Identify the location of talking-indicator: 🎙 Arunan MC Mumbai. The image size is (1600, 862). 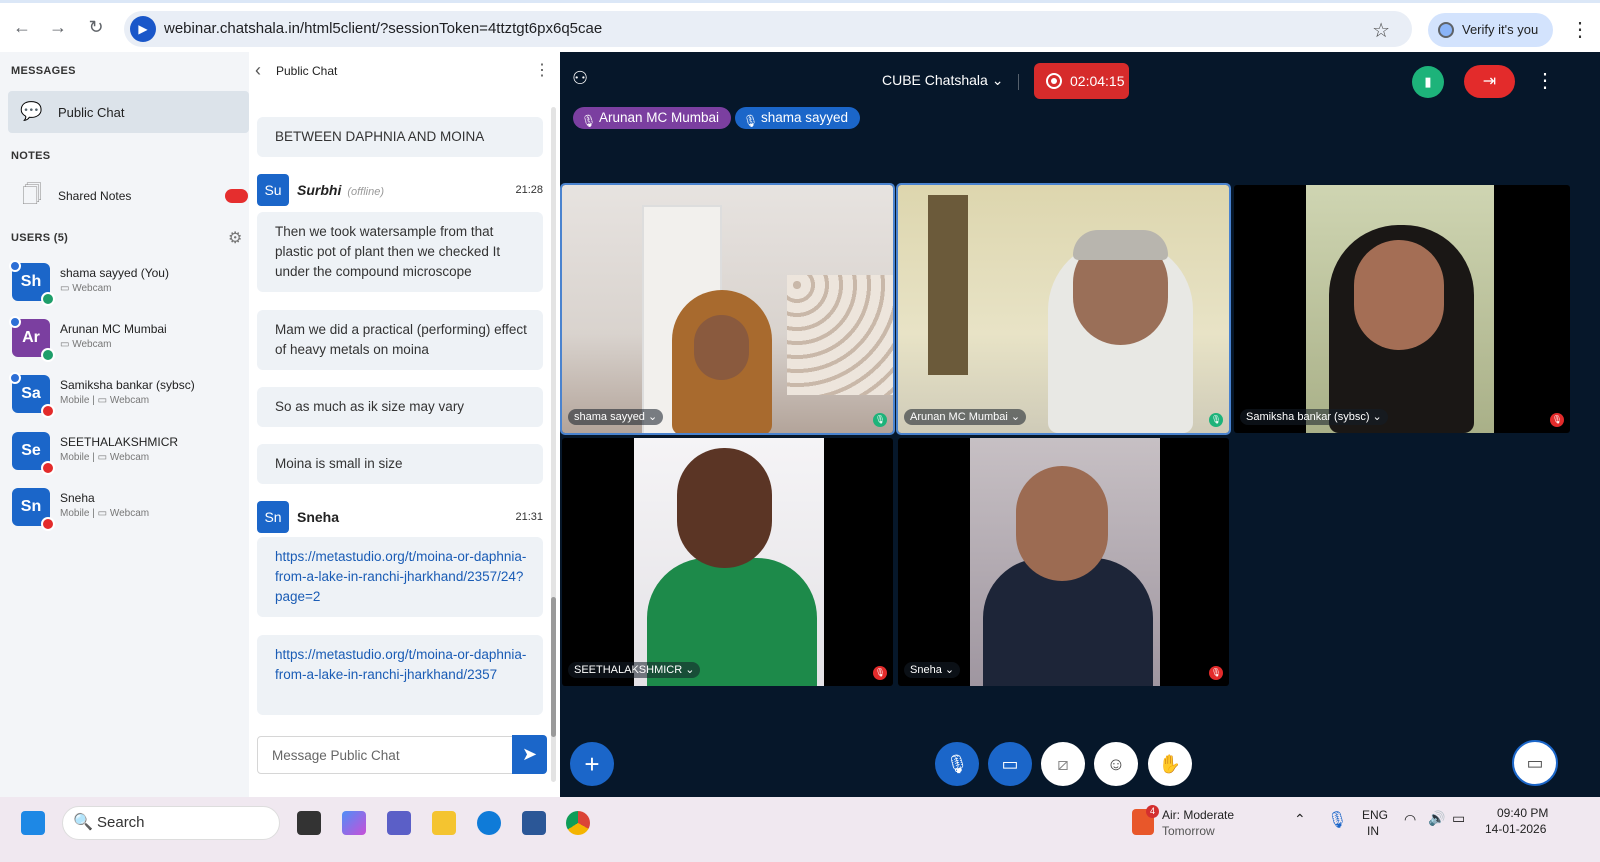
(652, 118).